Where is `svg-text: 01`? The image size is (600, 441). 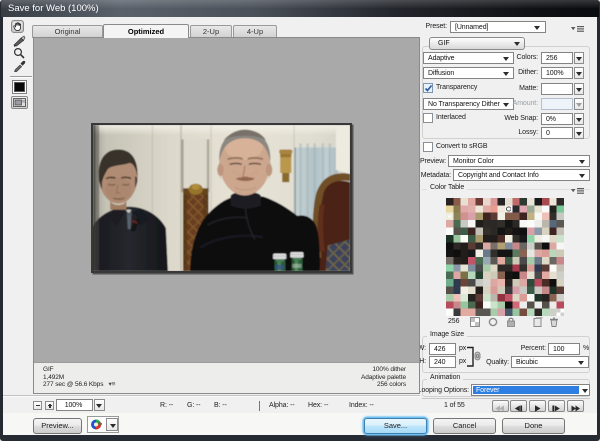 svg-text: 01 is located at coordinates (24, 102).